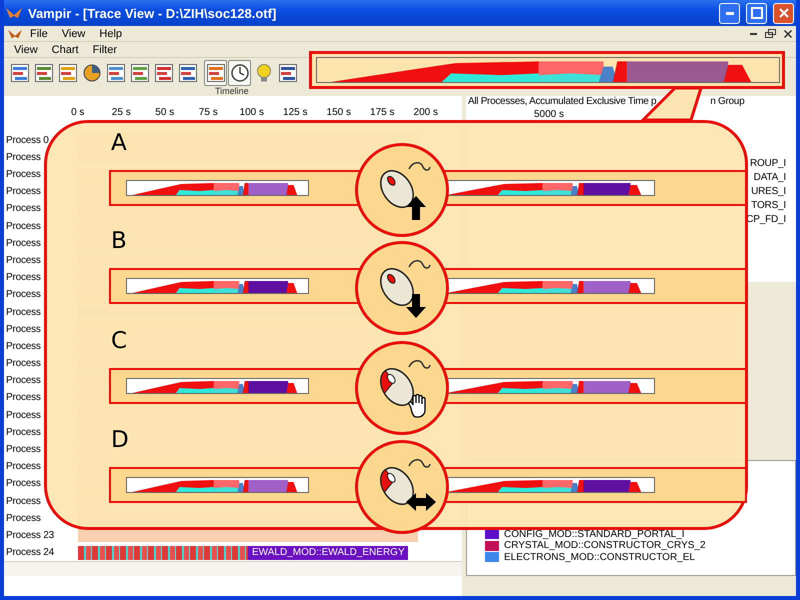  Describe the element at coordinates (39, 34) in the screenshot. I see `menu-item: File` at that location.